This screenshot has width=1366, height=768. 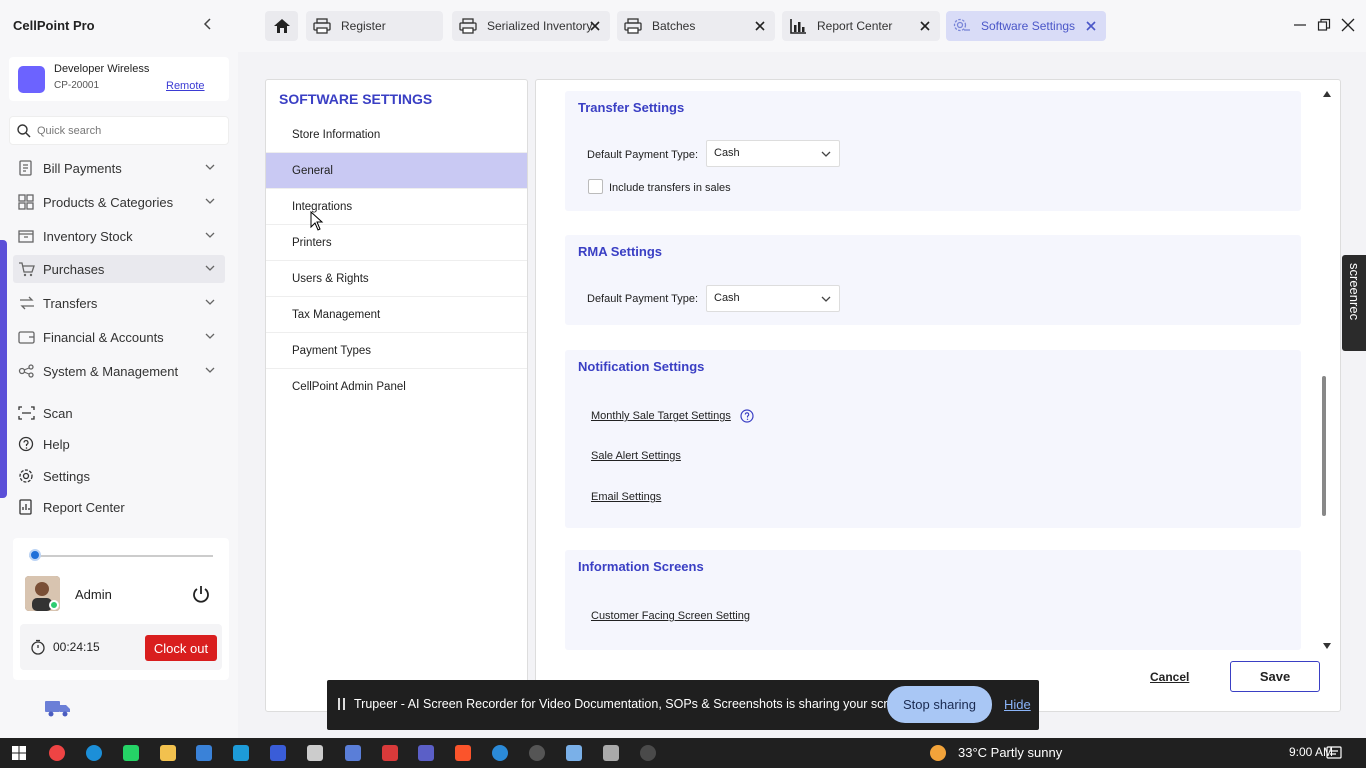 What do you see at coordinates (26, 337) in the screenshot?
I see `wallet-icon` at bounding box center [26, 337].